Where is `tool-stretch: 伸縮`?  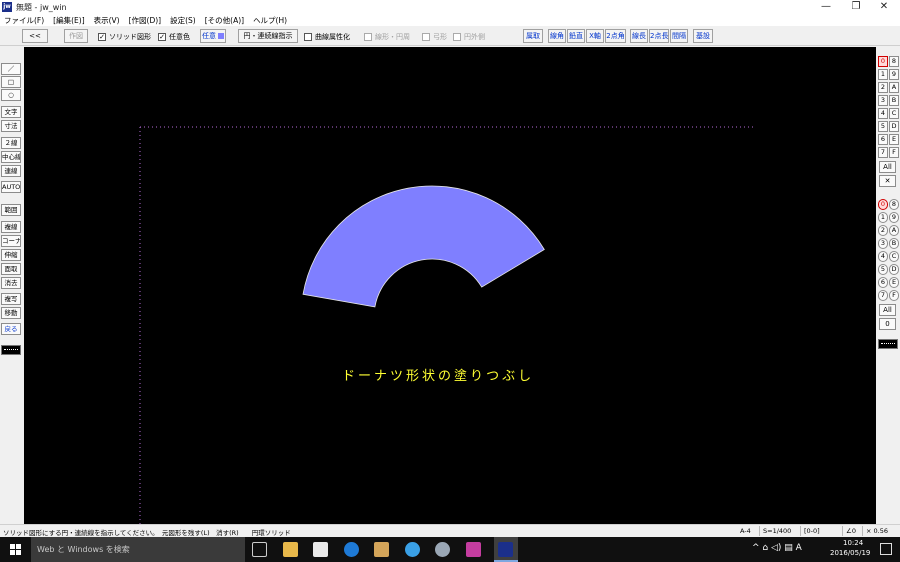 tool-stretch: 伸縮 is located at coordinates (11, 255).